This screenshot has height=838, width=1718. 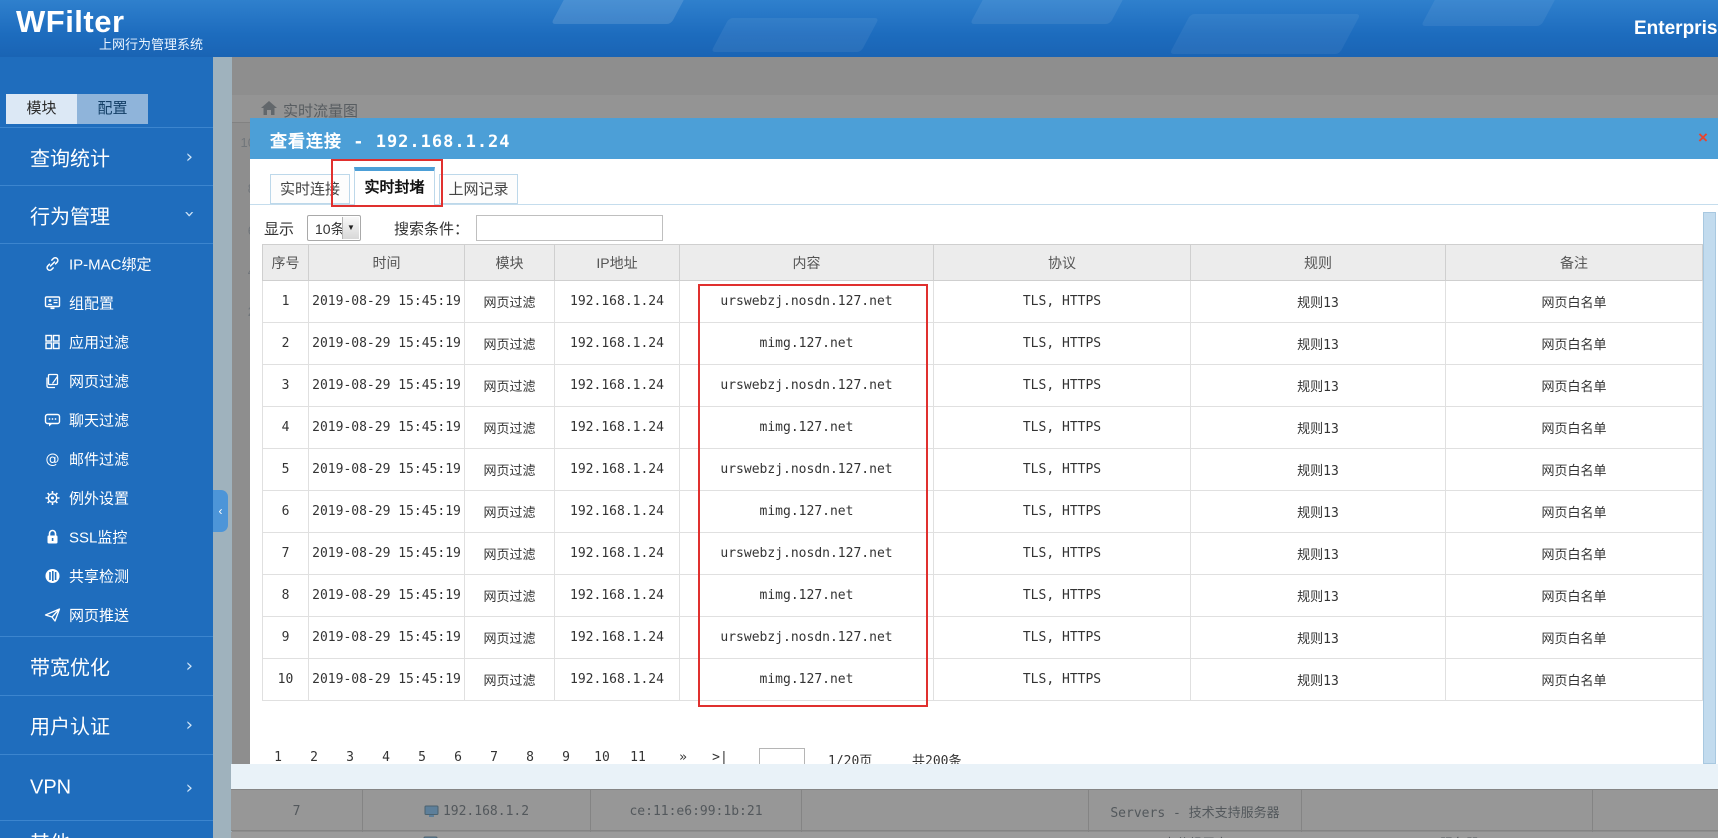 I want to click on sidebar-collapse-handle: ‹, so click(x=220, y=511).